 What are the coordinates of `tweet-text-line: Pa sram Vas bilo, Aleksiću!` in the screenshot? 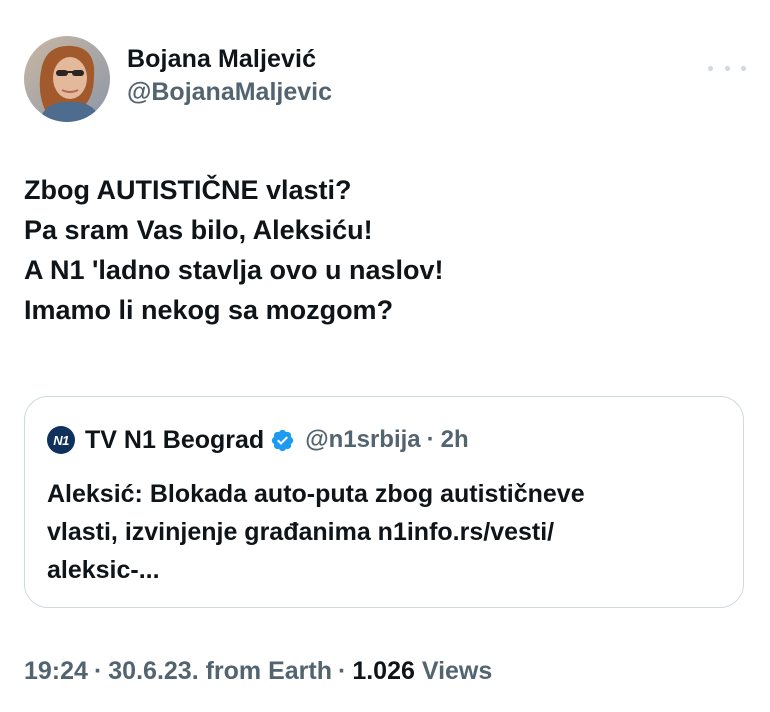 It's located at (198, 230).